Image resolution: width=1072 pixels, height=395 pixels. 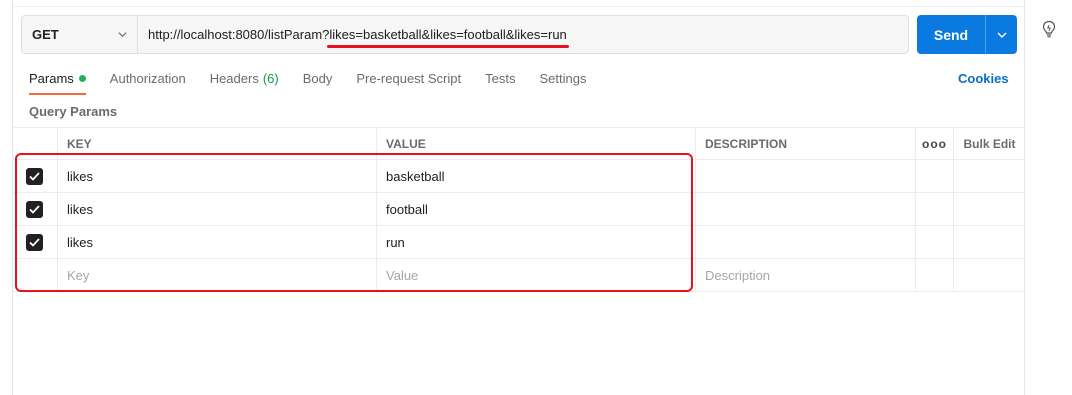 What do you see at coordinates (317, 78) in the screenshot?
I see `tab-label: Body` at bounding box center [317, 78].